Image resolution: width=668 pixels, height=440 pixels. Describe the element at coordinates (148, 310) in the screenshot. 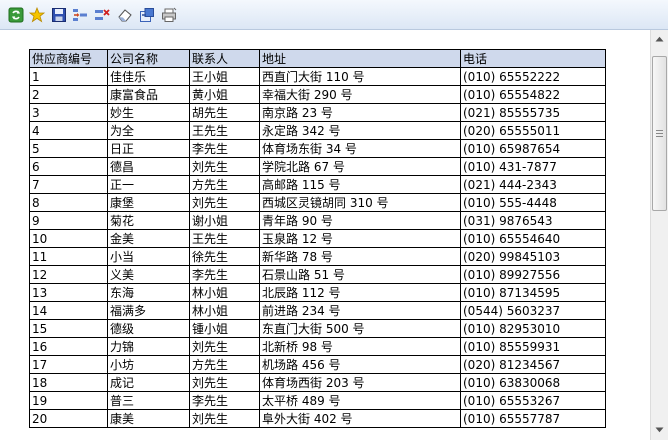

I see `cell-company-name: 福满多` at that location.